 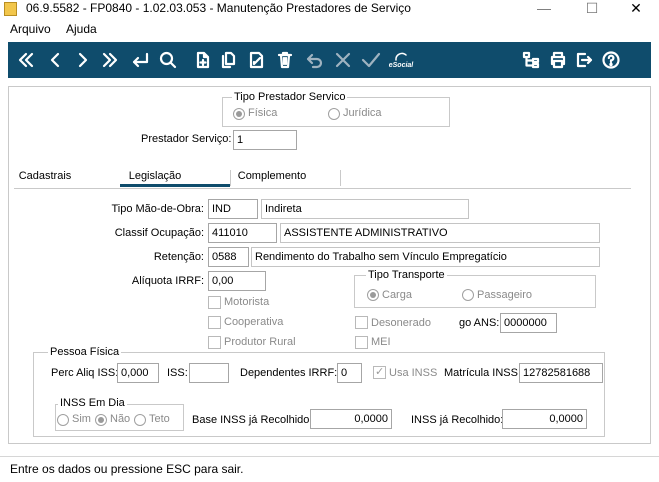 What do you see at coordinates (175, 185) in the screenshot?
I see `active-tab-indicator` at bounding box center [175, 185].